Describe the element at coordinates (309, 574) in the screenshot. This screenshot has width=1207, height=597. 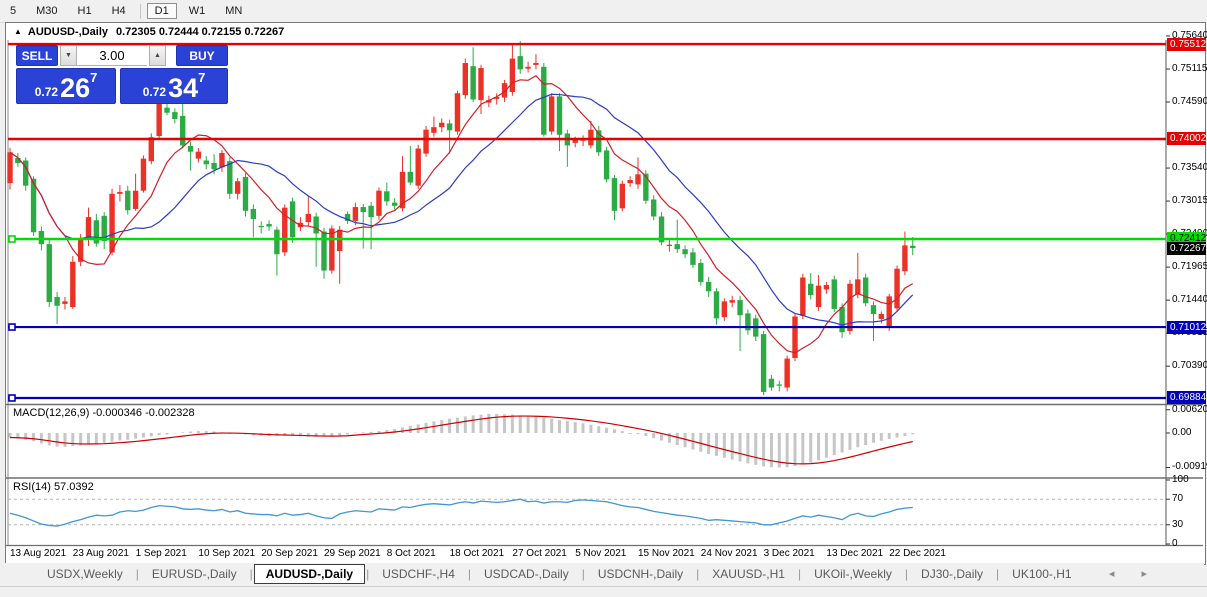
I see `chart-tab-audusd-daily: AUDUSD-,Daily` at that location.